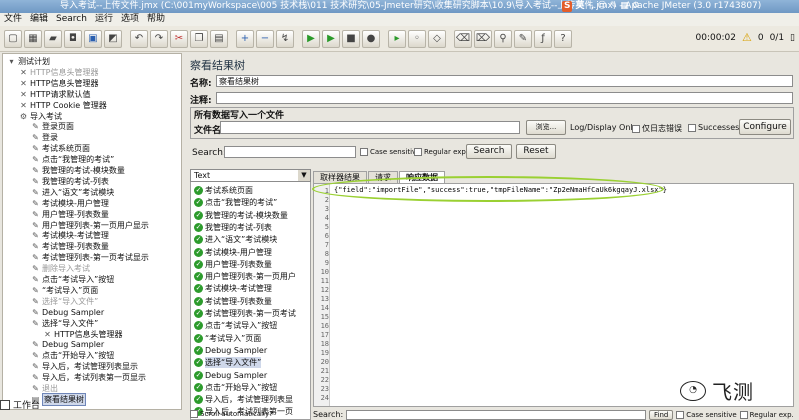 The image size is (799, 420). Describe the element at coordinates (230, 350) in the screenshot. I see `result-item: ✓ Debug Sampler` at that location.